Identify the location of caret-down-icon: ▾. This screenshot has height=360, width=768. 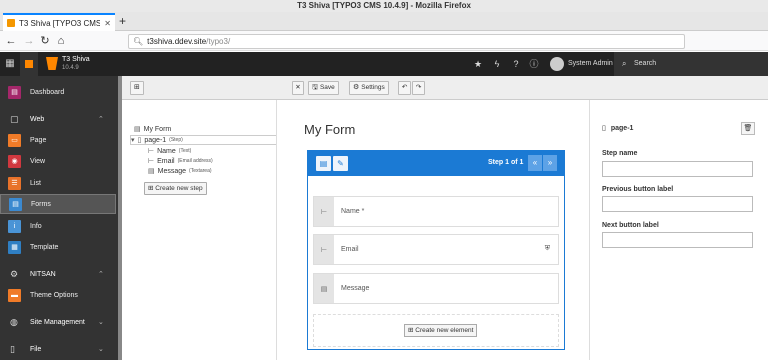
(133, 140).